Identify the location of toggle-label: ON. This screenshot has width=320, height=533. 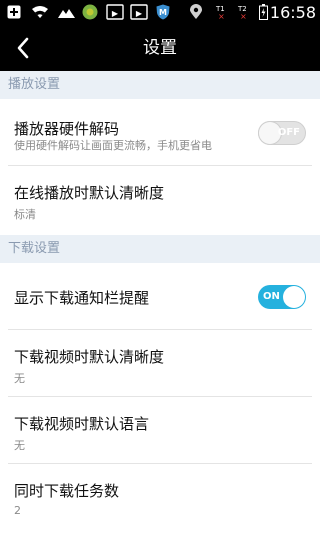
(271, 296).